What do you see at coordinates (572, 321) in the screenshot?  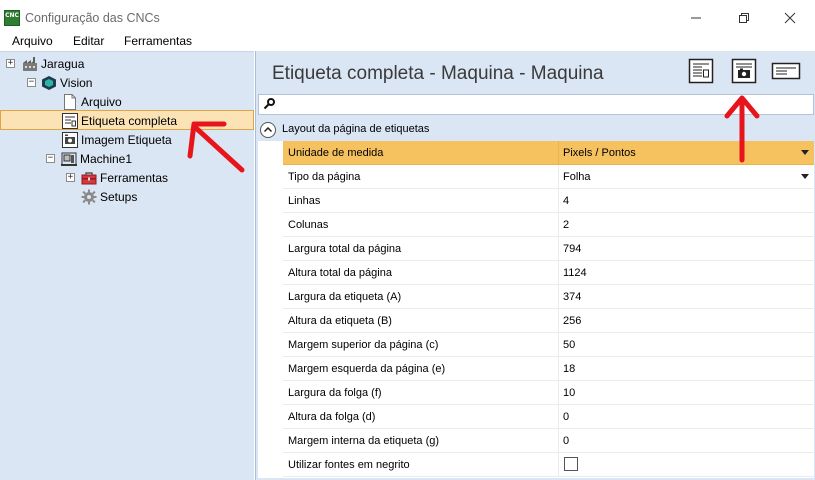 I see `prop-value: 256` at bounding box center [572, 321].